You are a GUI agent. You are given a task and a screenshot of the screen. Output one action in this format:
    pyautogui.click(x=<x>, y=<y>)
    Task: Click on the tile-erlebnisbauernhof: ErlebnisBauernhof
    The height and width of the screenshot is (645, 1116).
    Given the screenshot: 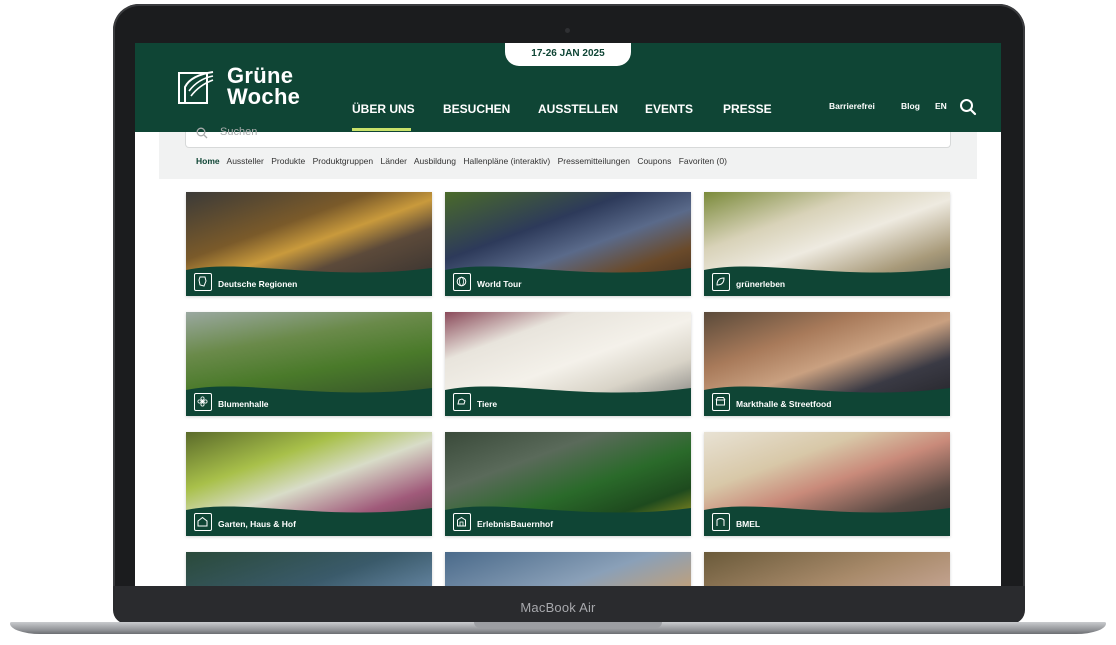 What is the action you would take?
    pyautogui.click(x=568, y=484)
    